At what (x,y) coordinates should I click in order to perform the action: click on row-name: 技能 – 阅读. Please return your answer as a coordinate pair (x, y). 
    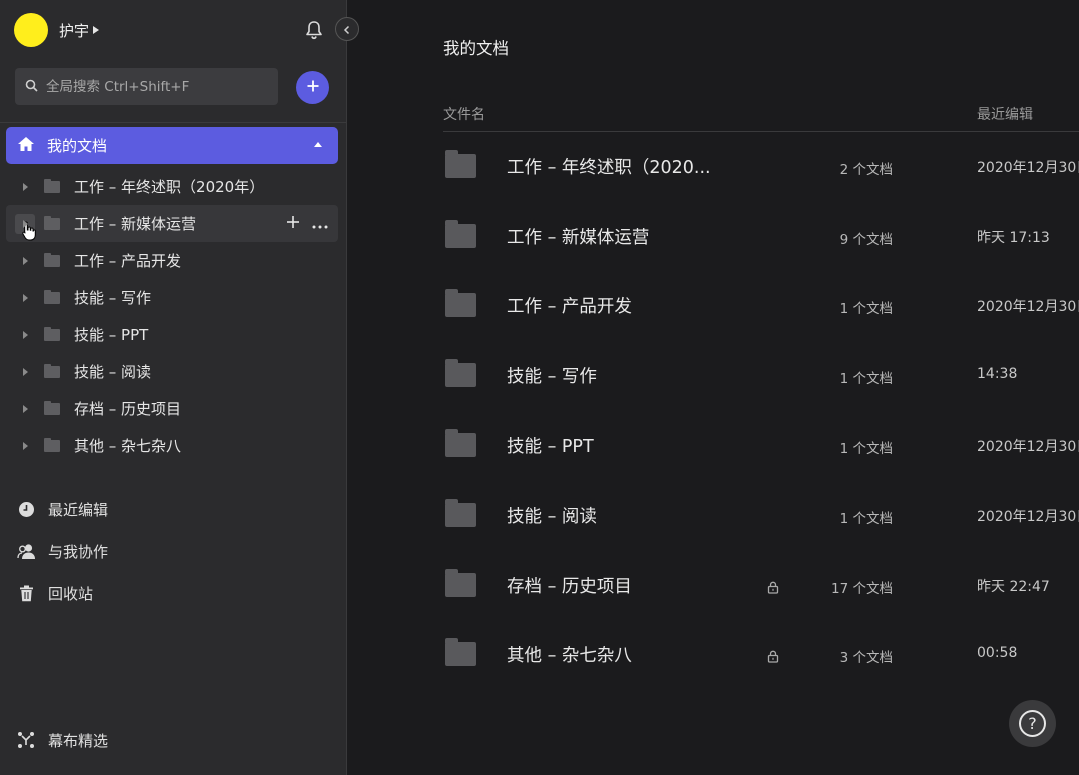
    Looking at the image, I should click on (552, 515).